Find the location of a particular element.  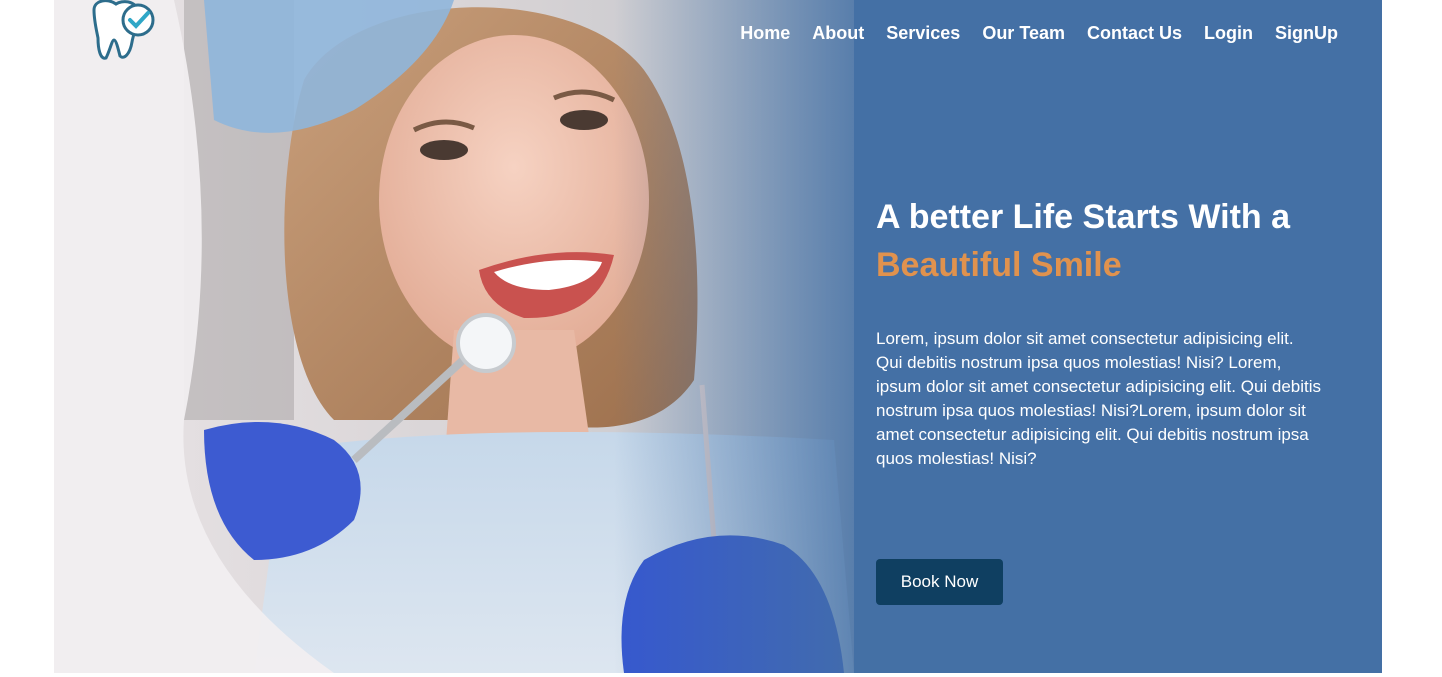

nav-services-link: Services is located at coordinates (923, 33).